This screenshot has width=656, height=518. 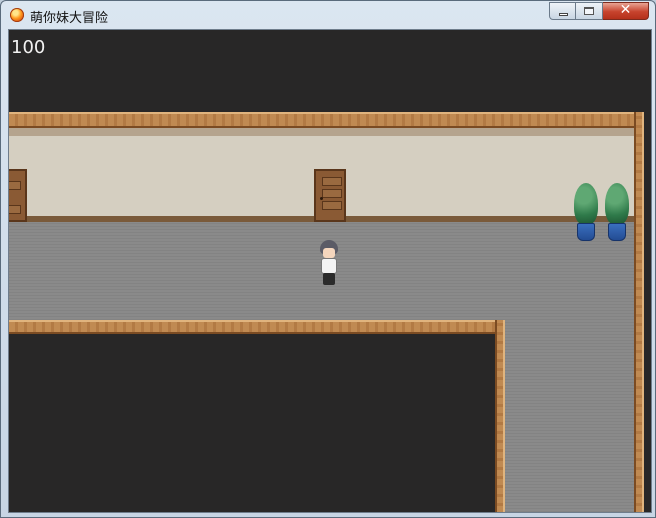 I want to click on window-controls: ✕, so click(x=599, y=11).